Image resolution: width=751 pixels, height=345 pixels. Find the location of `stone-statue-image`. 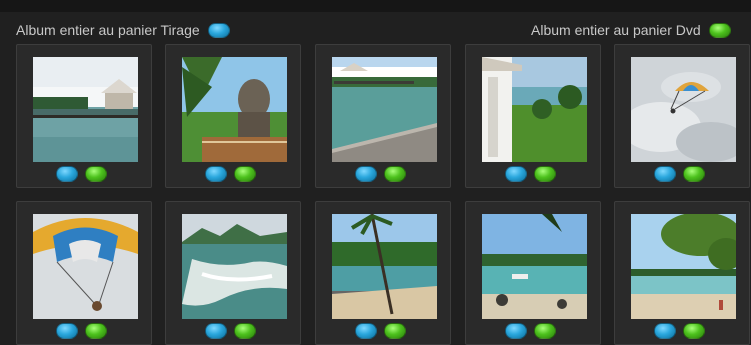

stone-statue-image is located at coordinates (234, 109).